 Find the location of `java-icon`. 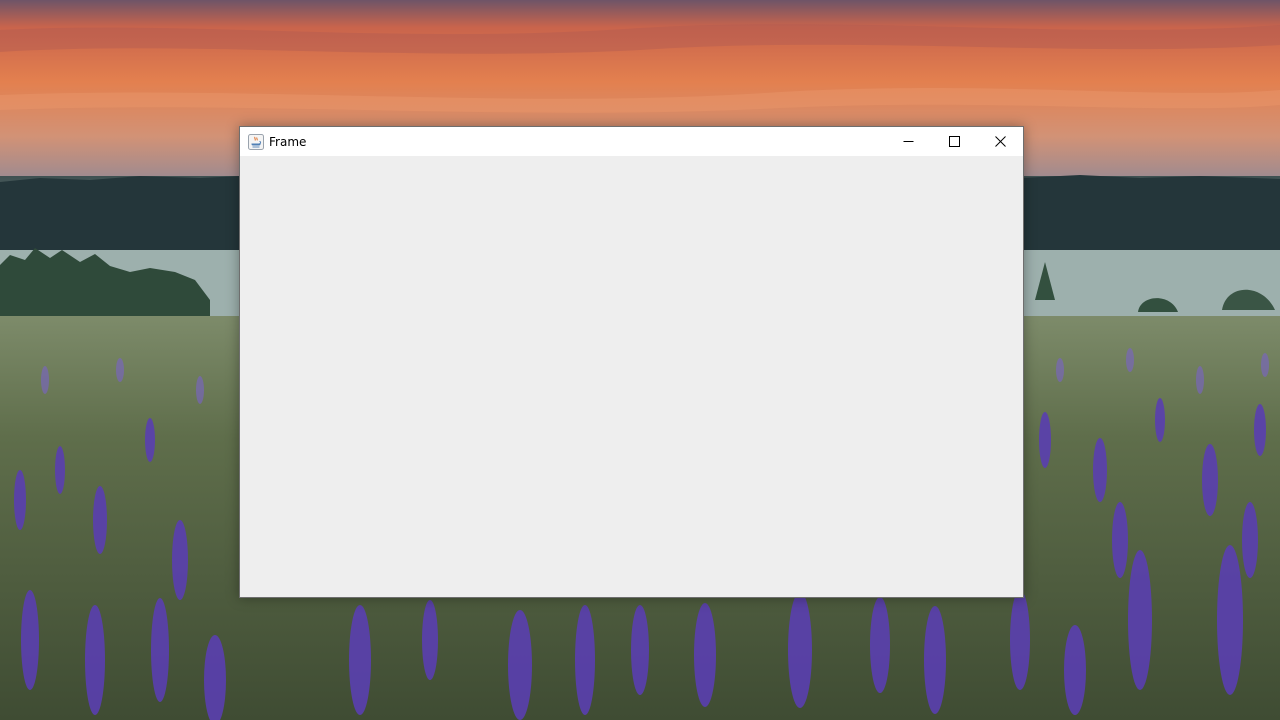

java-icon is located at coordinates (256, 141).